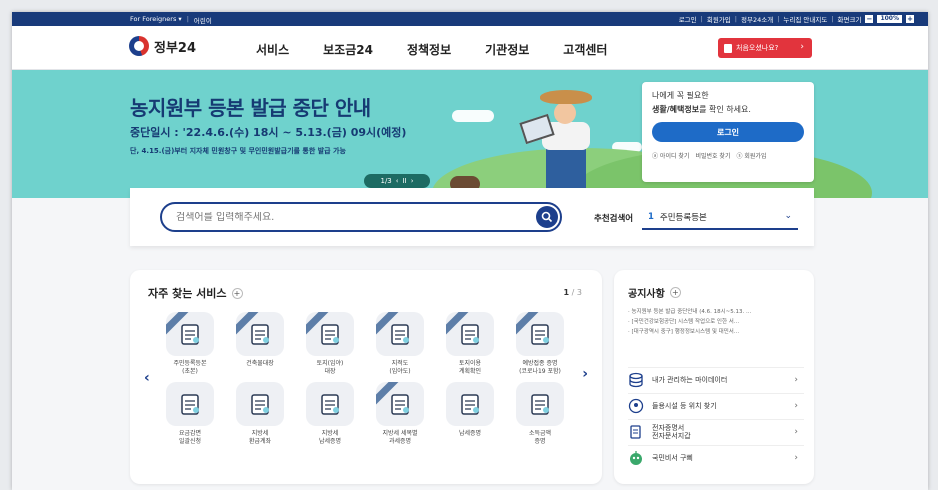 The image size is (938, 490). I want to click on search-box, so click(361, 217).